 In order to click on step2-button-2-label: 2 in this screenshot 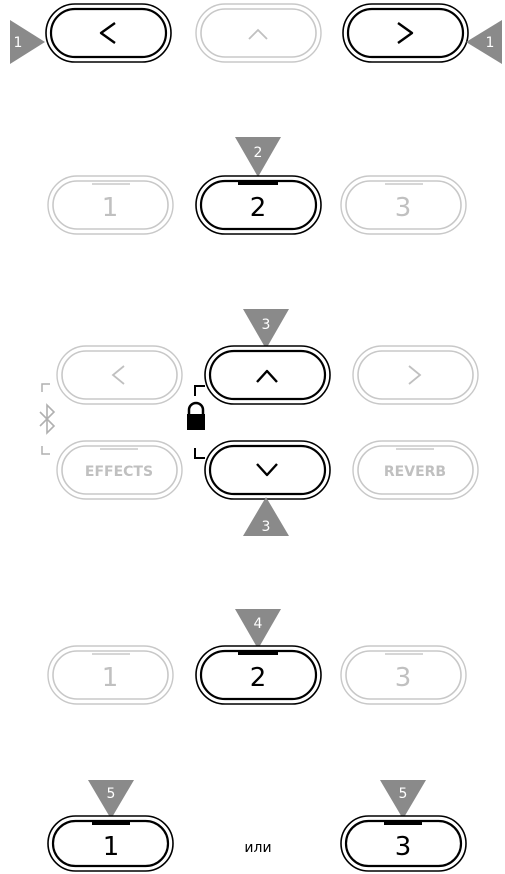, I will do `click(258, 208)`.